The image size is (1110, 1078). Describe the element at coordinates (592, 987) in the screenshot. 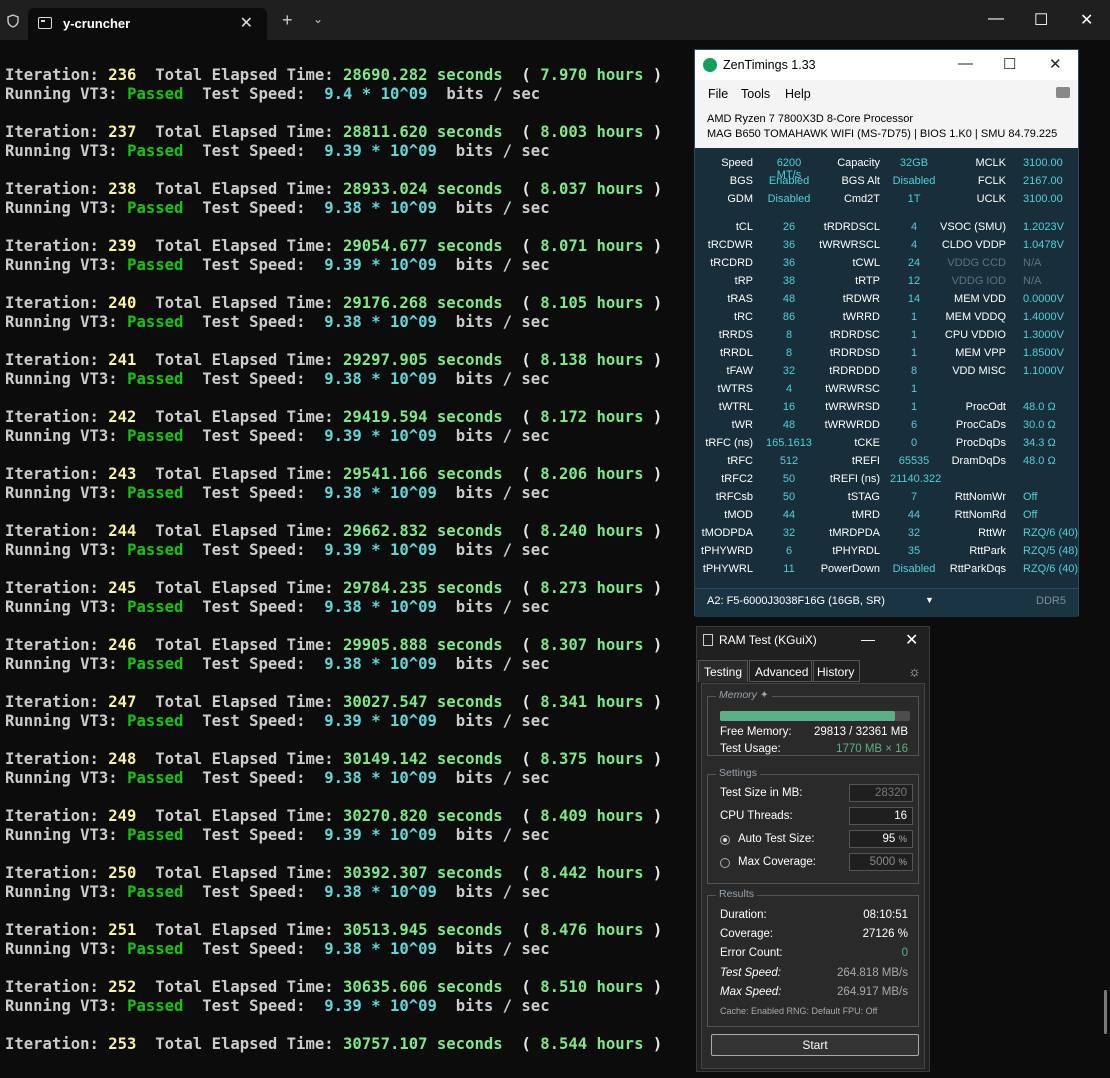

I see `elapsed-hours: 8.510 hours` at that location.